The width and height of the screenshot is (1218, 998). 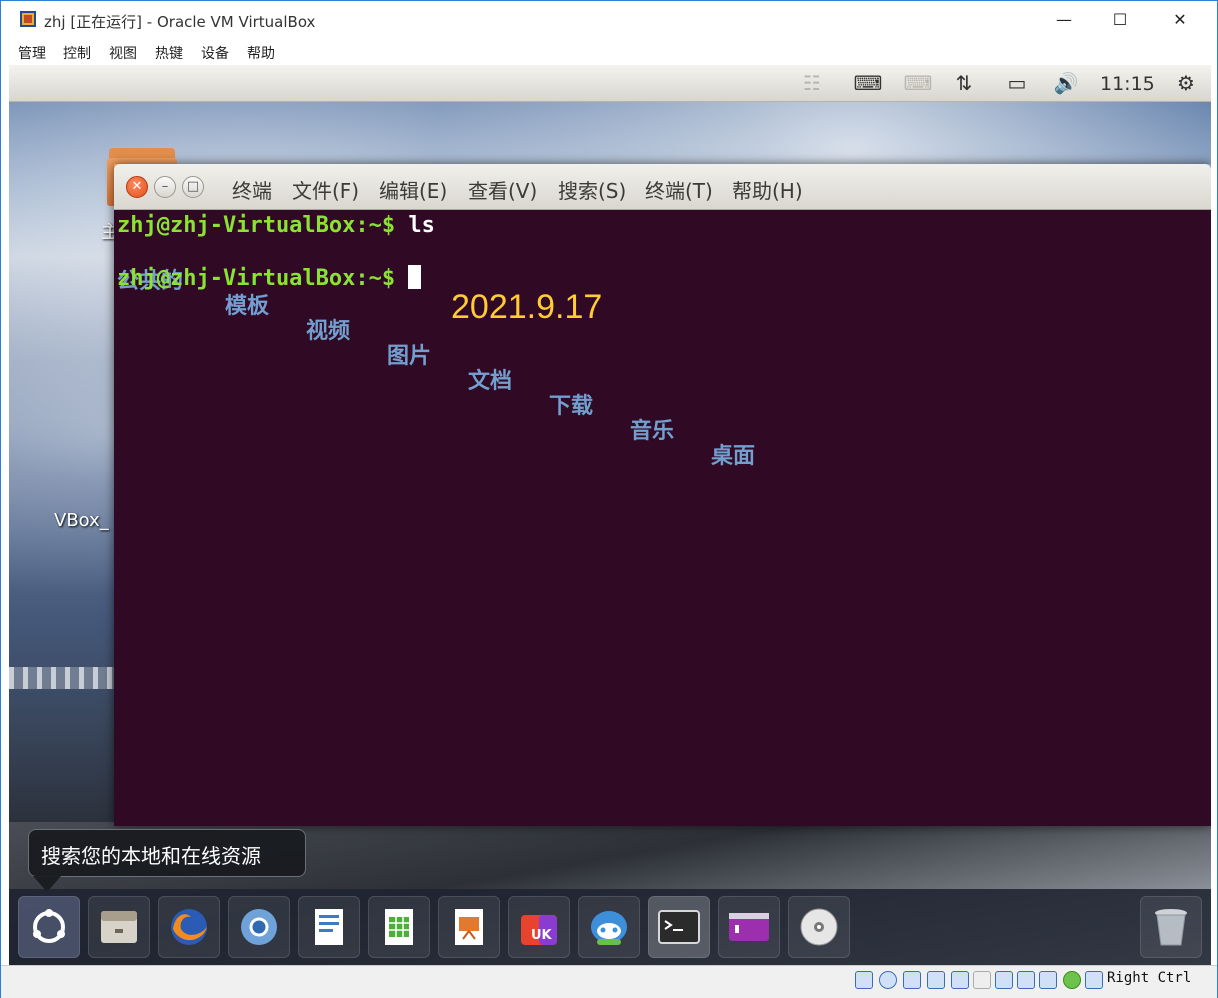 I want to click on minimize-button: —, so click(x=1064, y=20).